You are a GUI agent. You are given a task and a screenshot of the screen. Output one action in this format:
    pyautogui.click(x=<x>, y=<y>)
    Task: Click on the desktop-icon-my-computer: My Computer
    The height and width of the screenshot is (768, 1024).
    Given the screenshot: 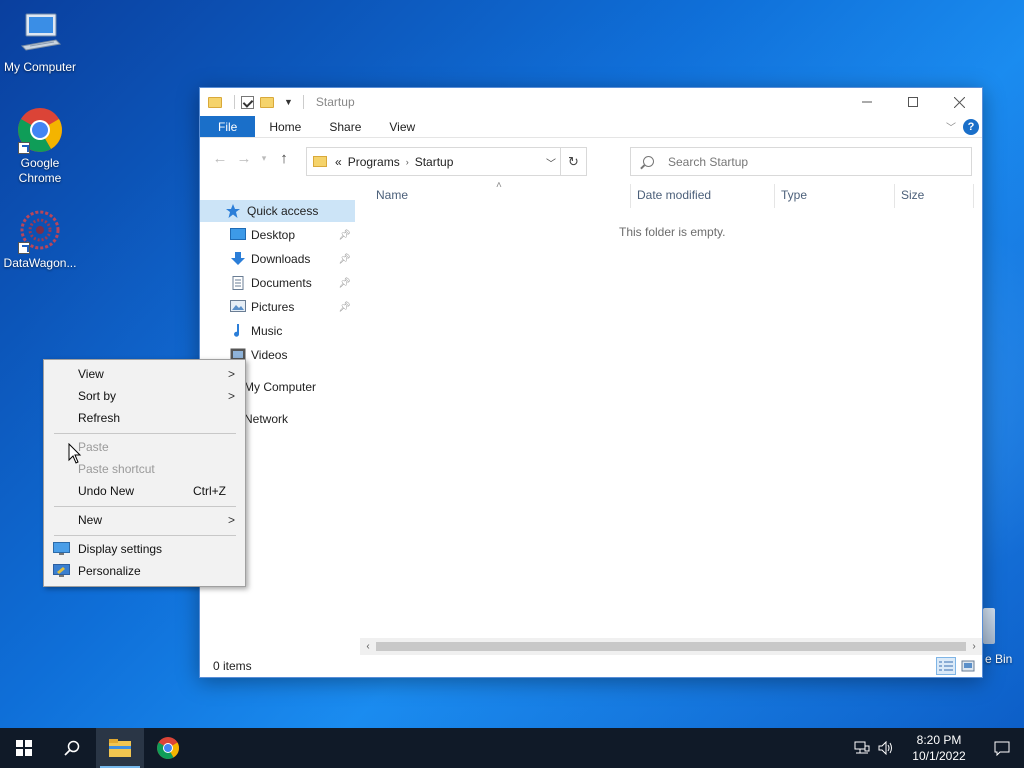 What is the action you would take?
    pyautogui.click(x=40, y=42)
    